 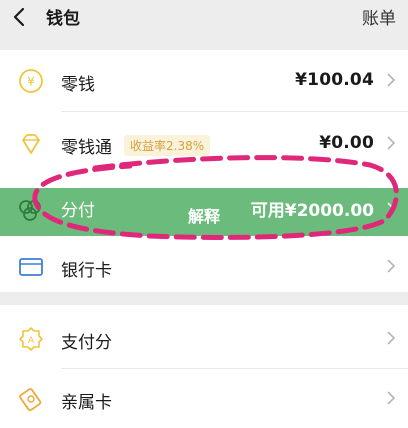 What do you see at coordinates (78, 85) in the screenshot?
I see `change-label: 零钱` at bounding box center [78, 85].